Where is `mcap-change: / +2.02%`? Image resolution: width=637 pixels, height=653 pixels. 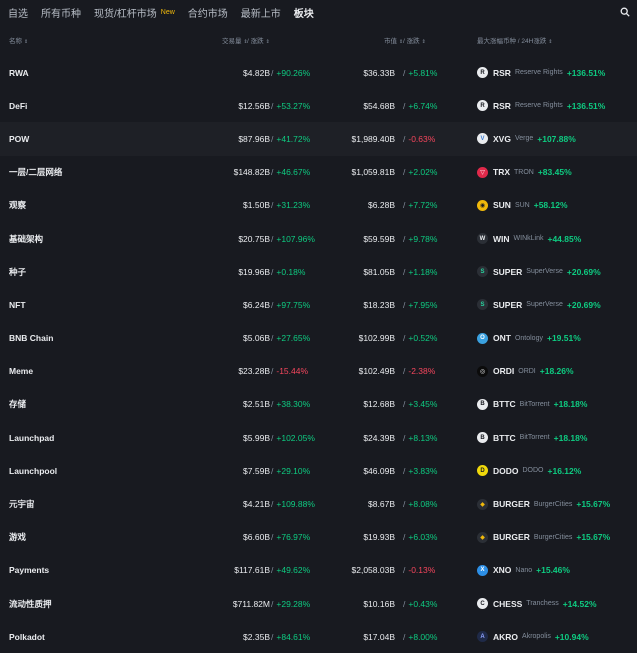
mcap-change: / +2.02% is located at coordinates (420, 172).